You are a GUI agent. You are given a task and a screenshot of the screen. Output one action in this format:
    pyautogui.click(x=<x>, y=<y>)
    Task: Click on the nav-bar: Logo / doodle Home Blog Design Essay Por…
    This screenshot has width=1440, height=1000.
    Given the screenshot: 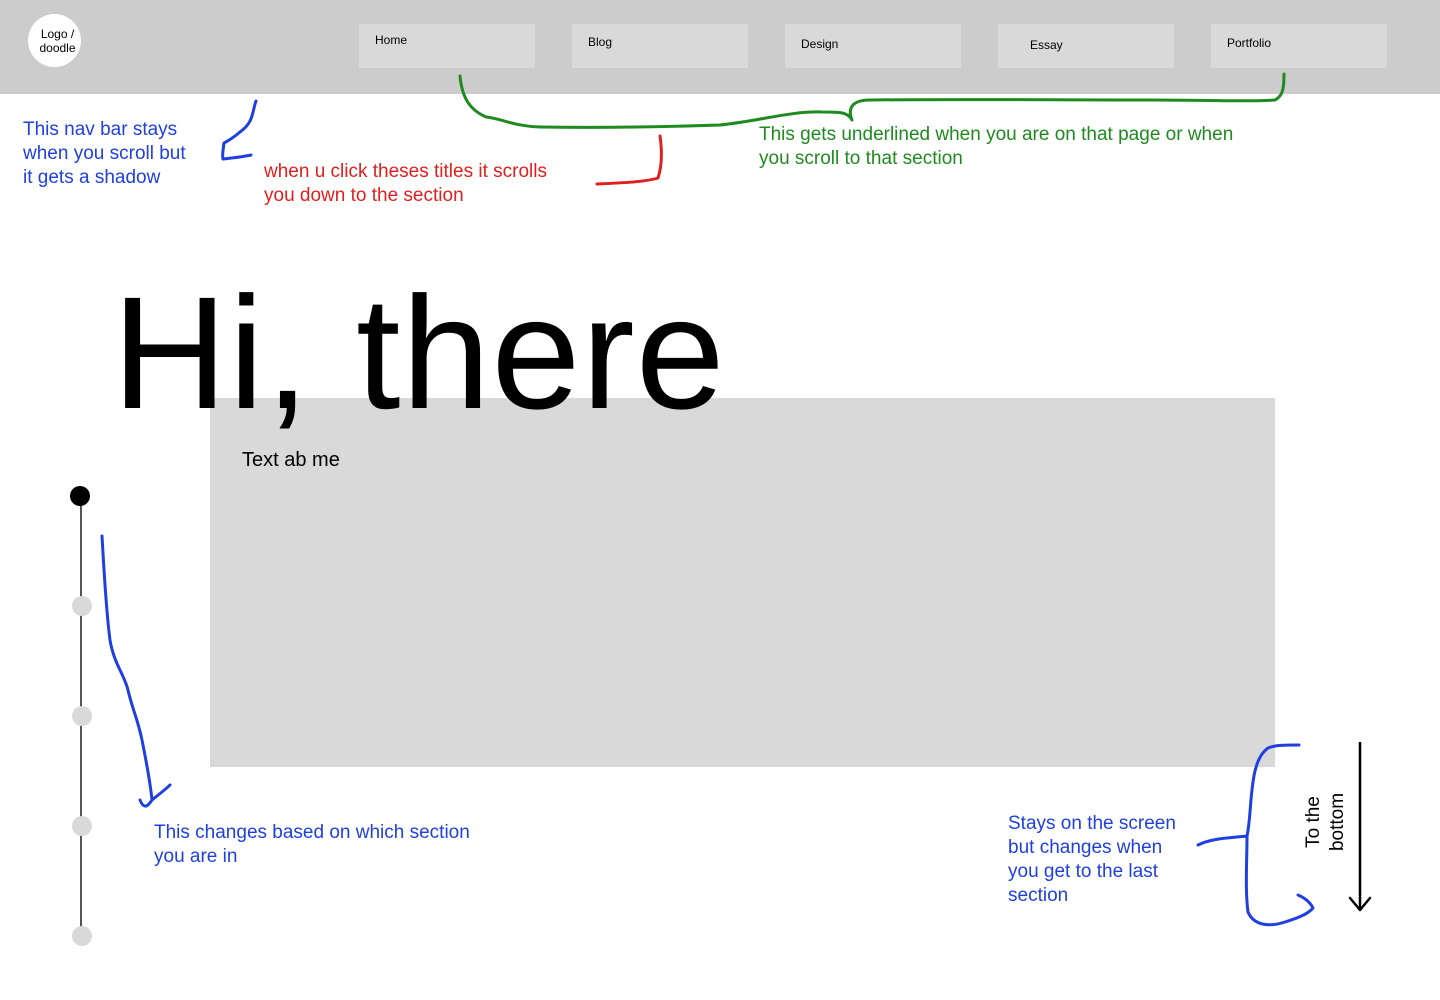 What is the action you would take?
    pyautogui.click(x=720, y=47)
    